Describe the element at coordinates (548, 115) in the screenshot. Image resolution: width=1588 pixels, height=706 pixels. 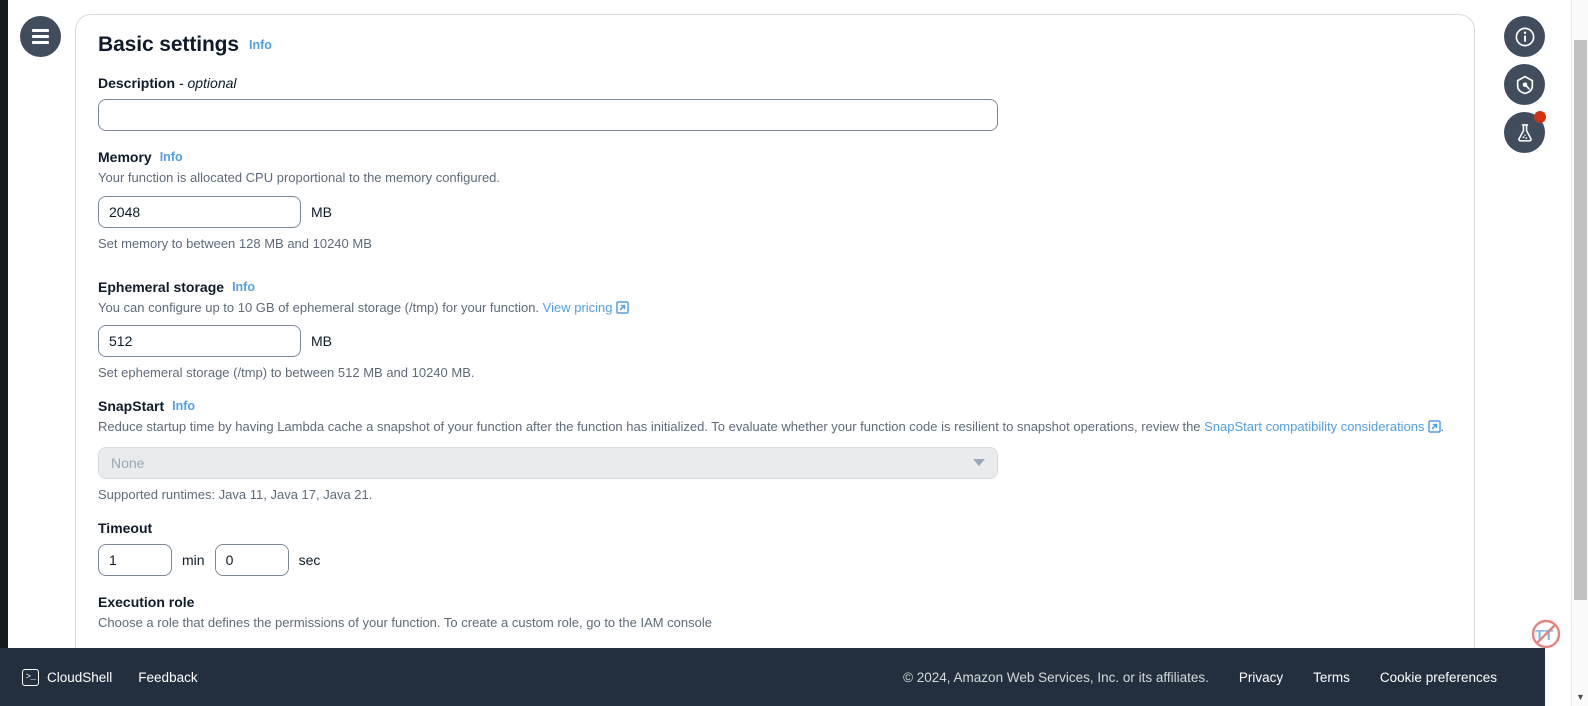
I see `description-input` at that location.